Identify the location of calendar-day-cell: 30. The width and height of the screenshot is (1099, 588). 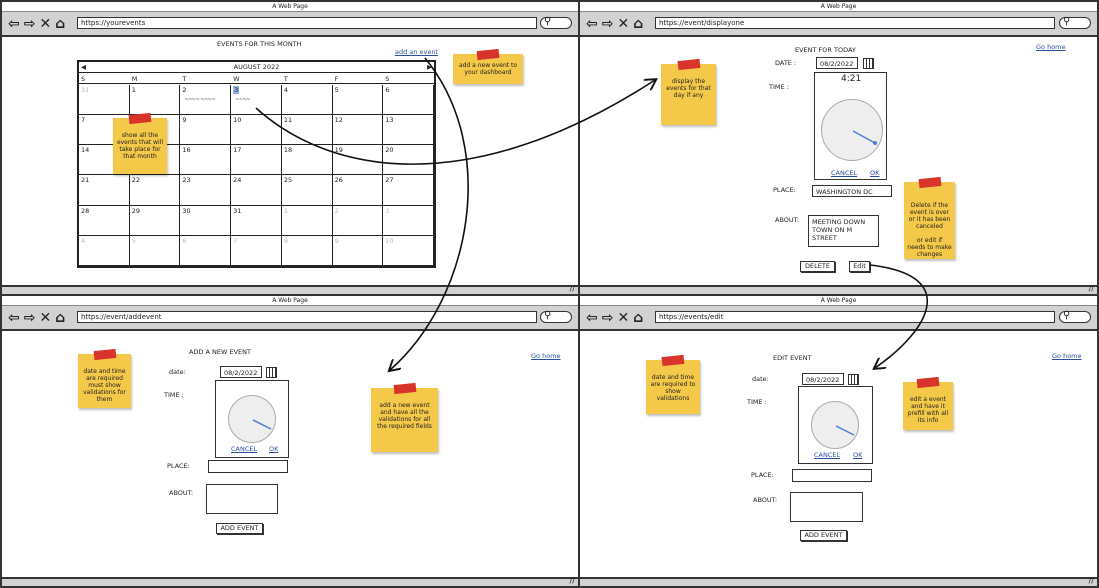
(206, 220).